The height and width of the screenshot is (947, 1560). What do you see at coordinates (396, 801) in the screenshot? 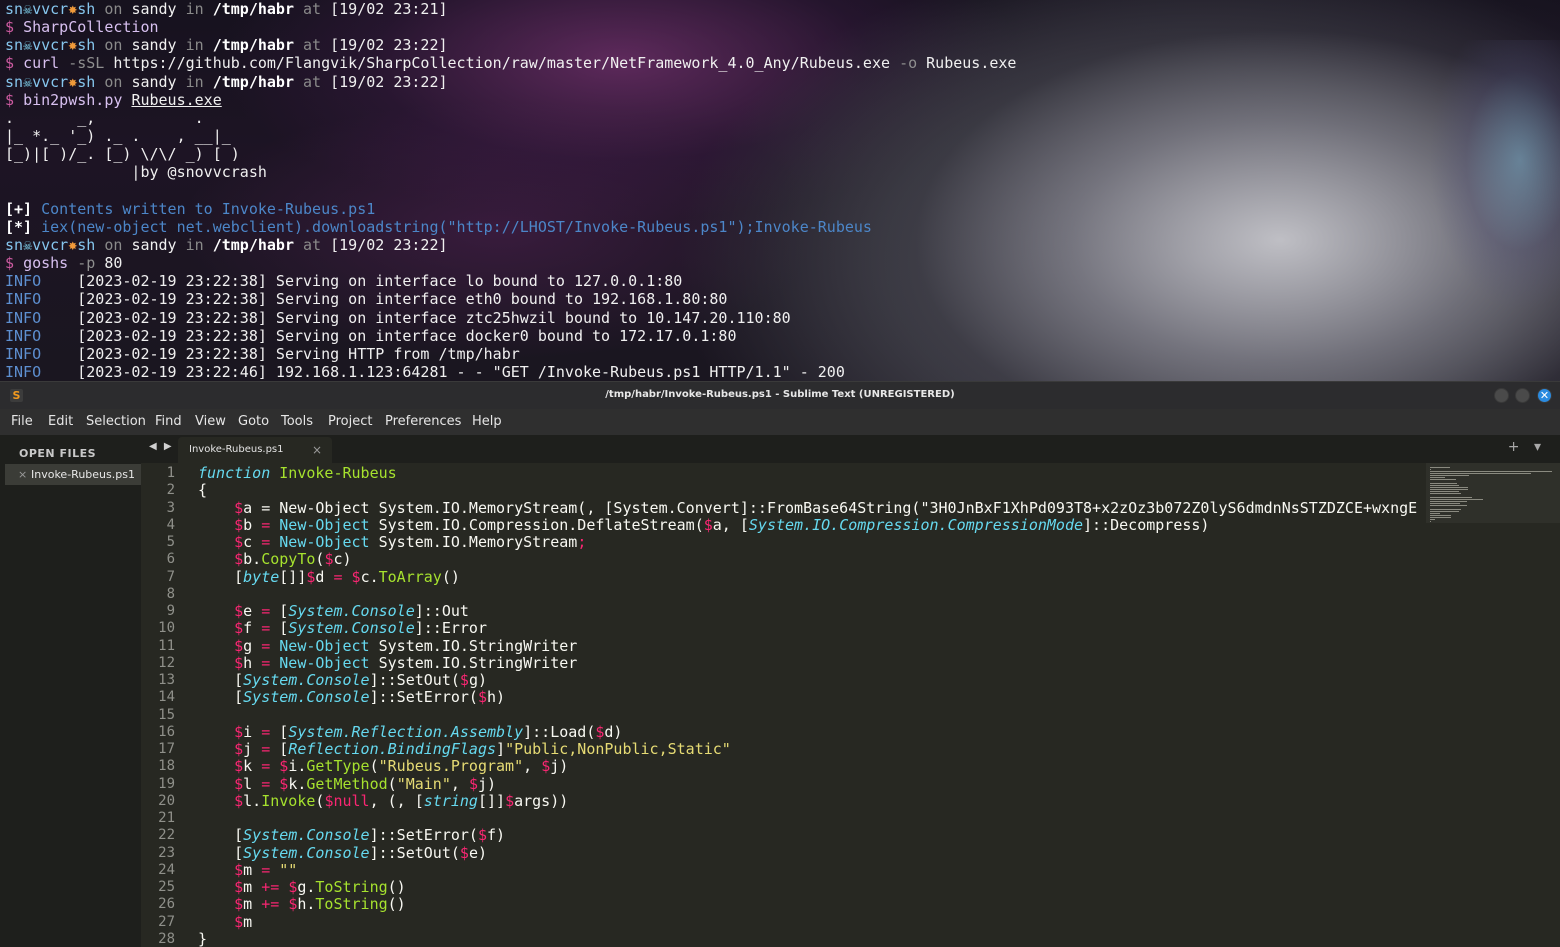
I see `code-token: , (, [` at bounding box center [396, 801].